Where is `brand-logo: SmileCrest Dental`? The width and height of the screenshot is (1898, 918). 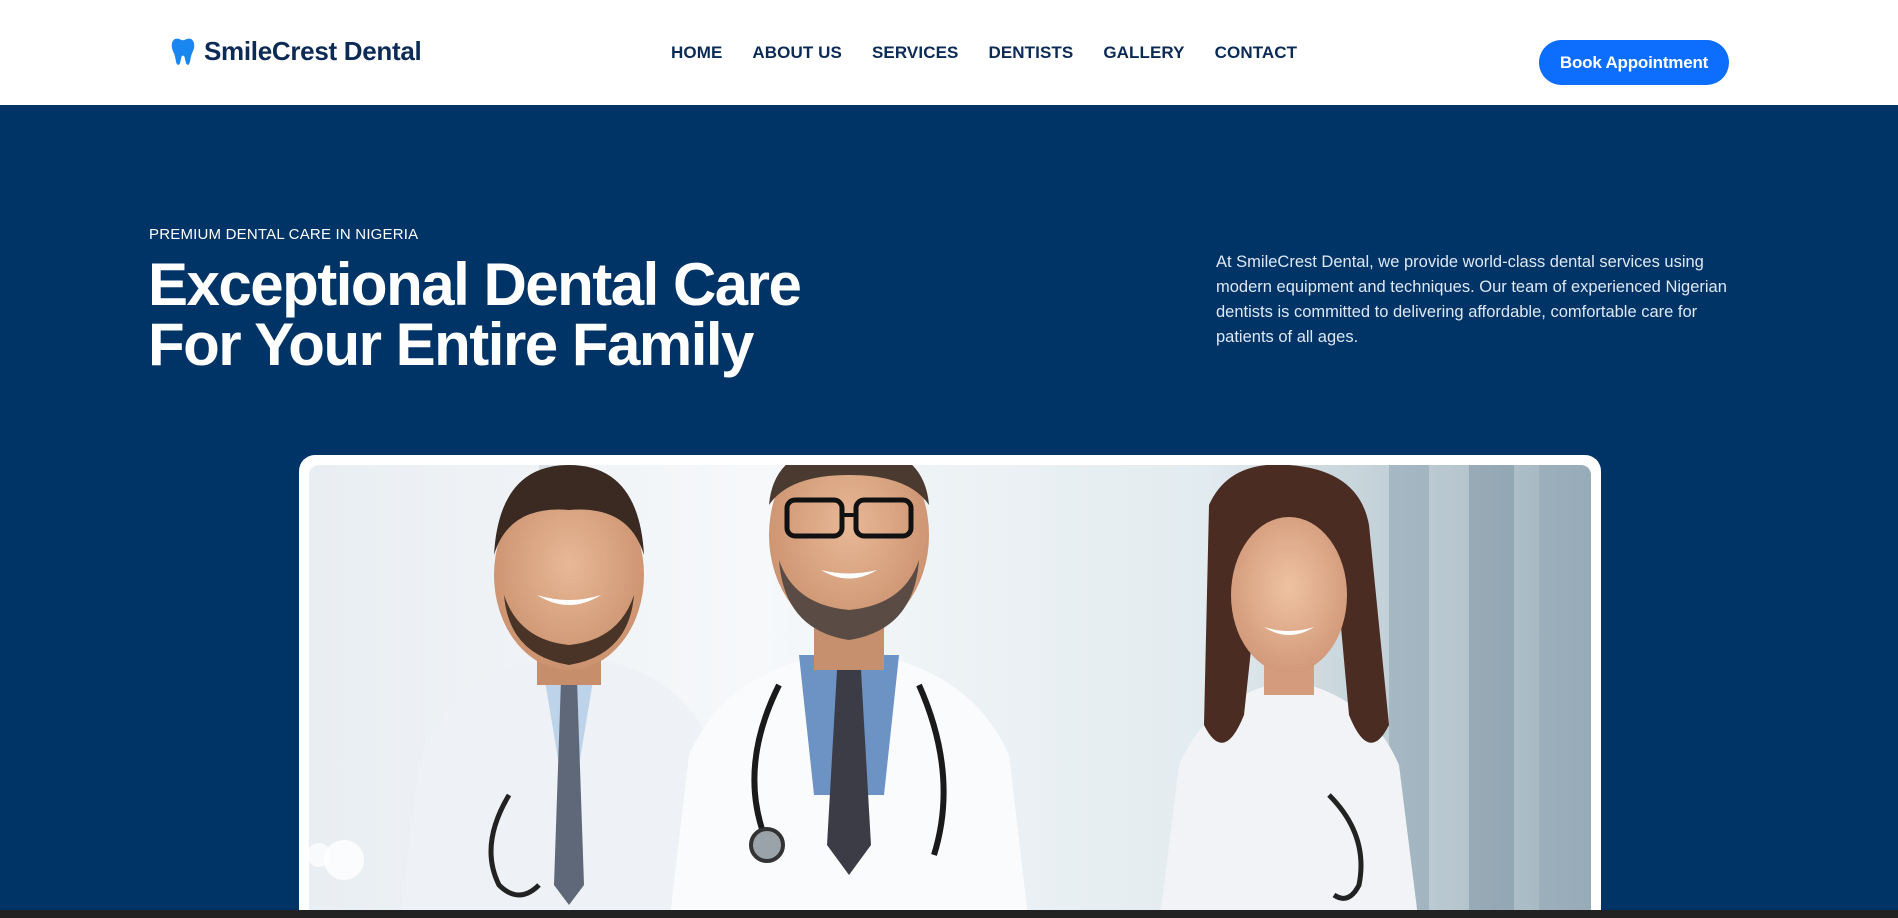 brand-logo: SmileCrest Dental is located at coordinates (296, 51).